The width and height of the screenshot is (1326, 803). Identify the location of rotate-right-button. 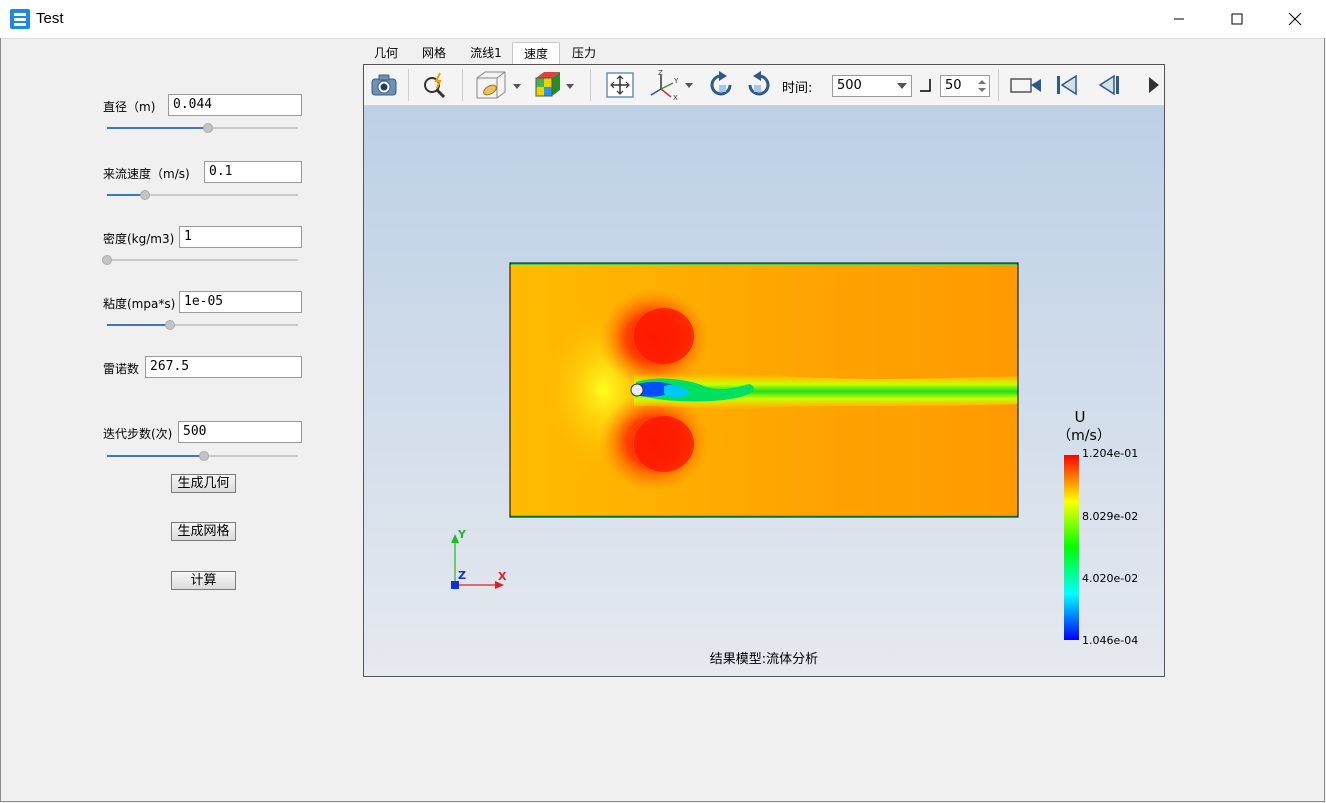
(759, 85).